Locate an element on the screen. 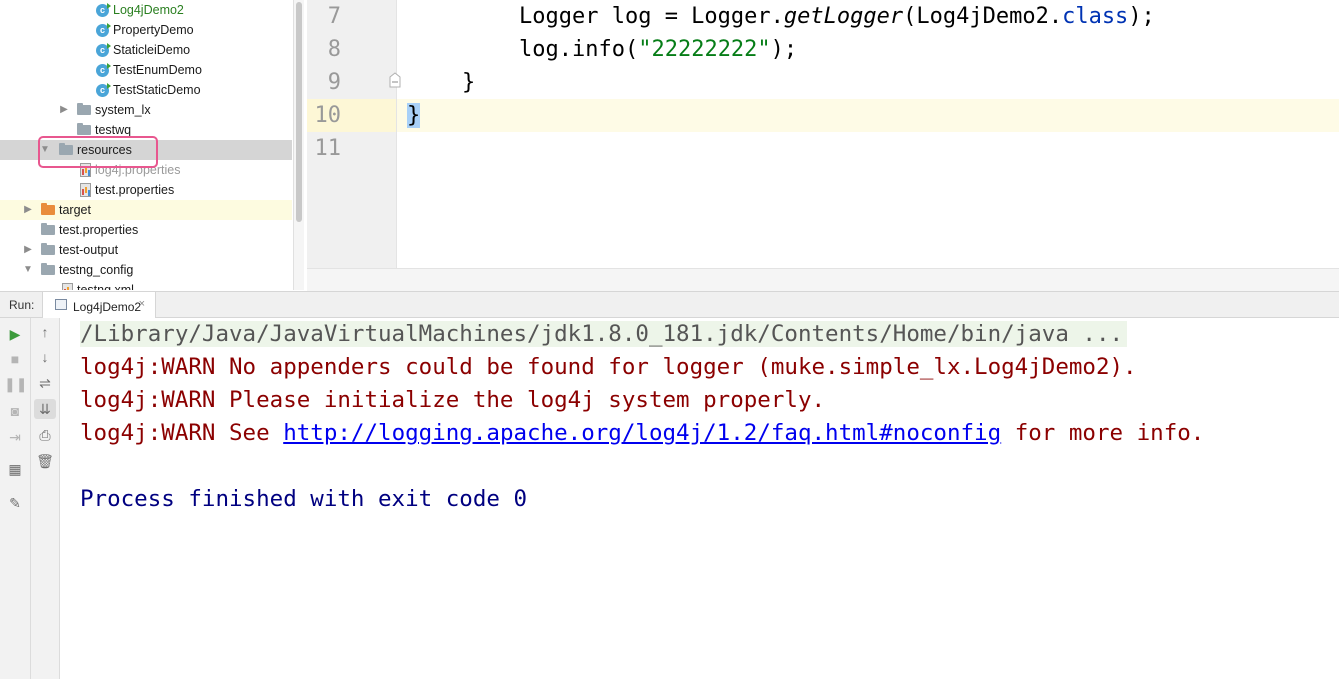 The width and height of the screenshot is (1339, 679). matched-brace: } is located at coordinates (414, 115).